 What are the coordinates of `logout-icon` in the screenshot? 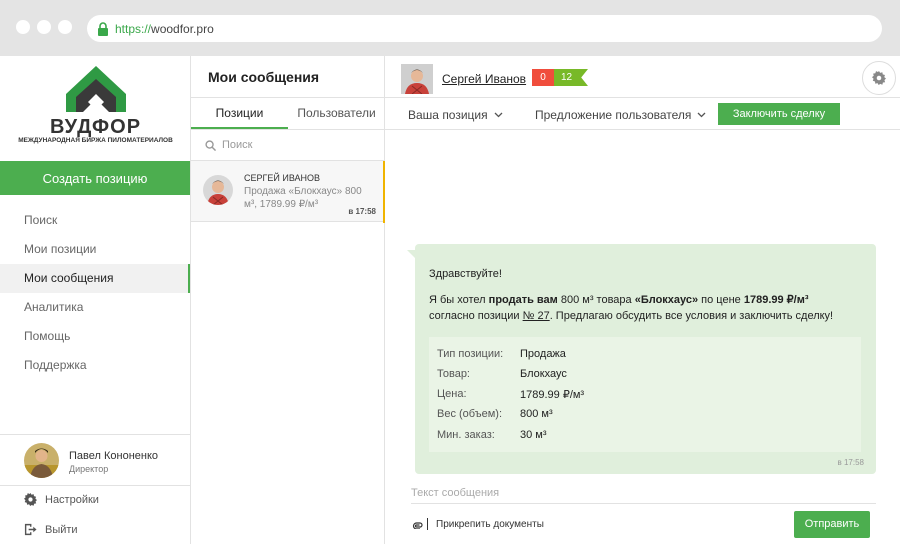 It's located at (30, 529).